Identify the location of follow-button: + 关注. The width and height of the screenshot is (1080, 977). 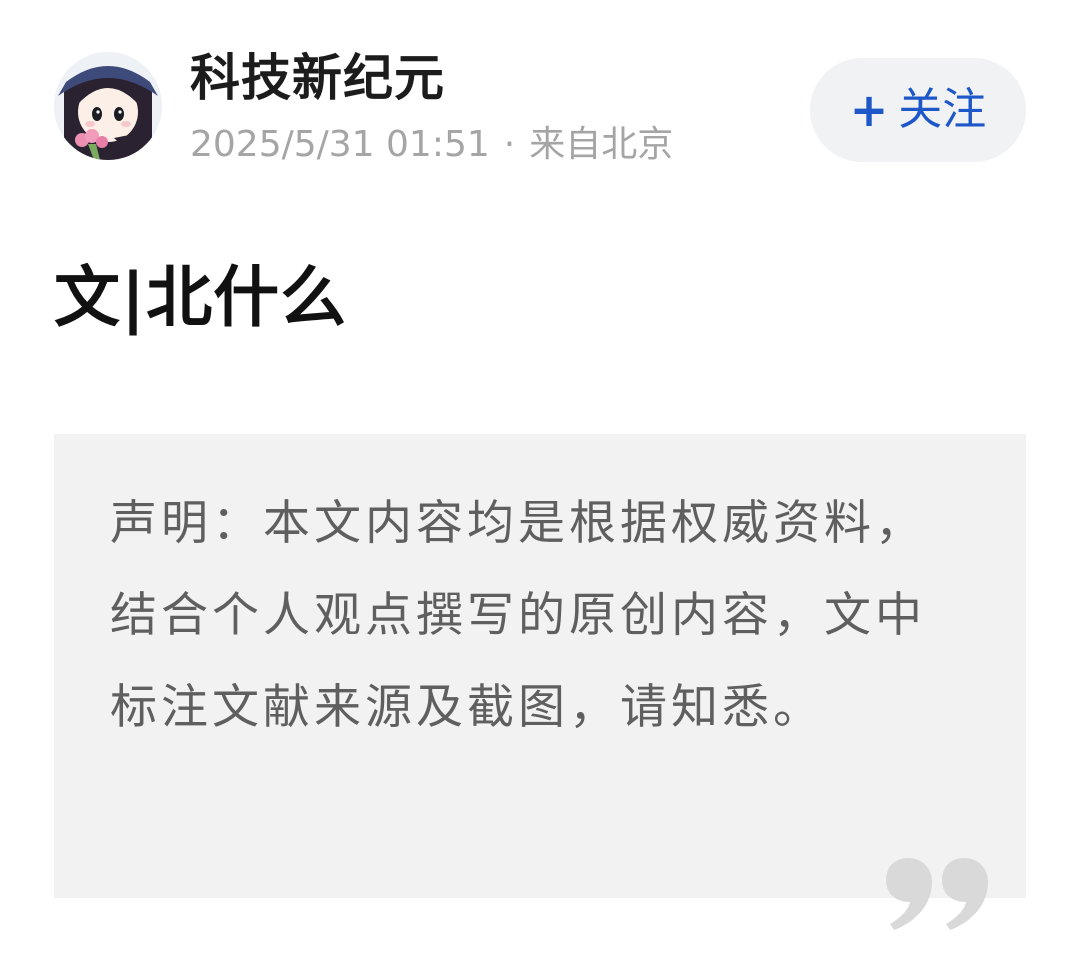
(918, 110).